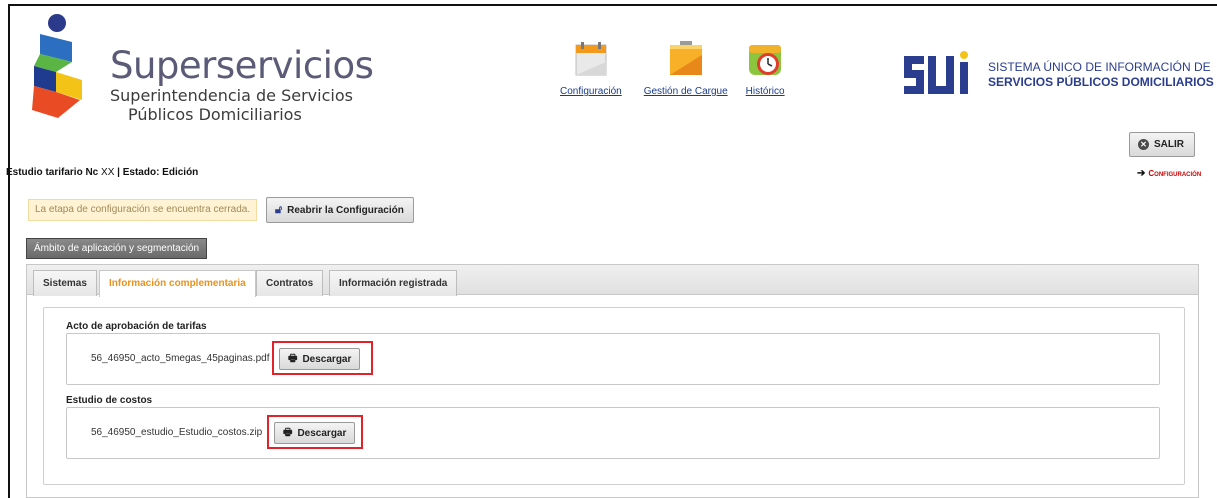 This screenshot has height=498, width=1217. Describe the element at coordinates (1101, 82) in the screenshot. I see `sui-line2: SERVICIOS PÚBLICOS DOMICILIARIOS` at that location.